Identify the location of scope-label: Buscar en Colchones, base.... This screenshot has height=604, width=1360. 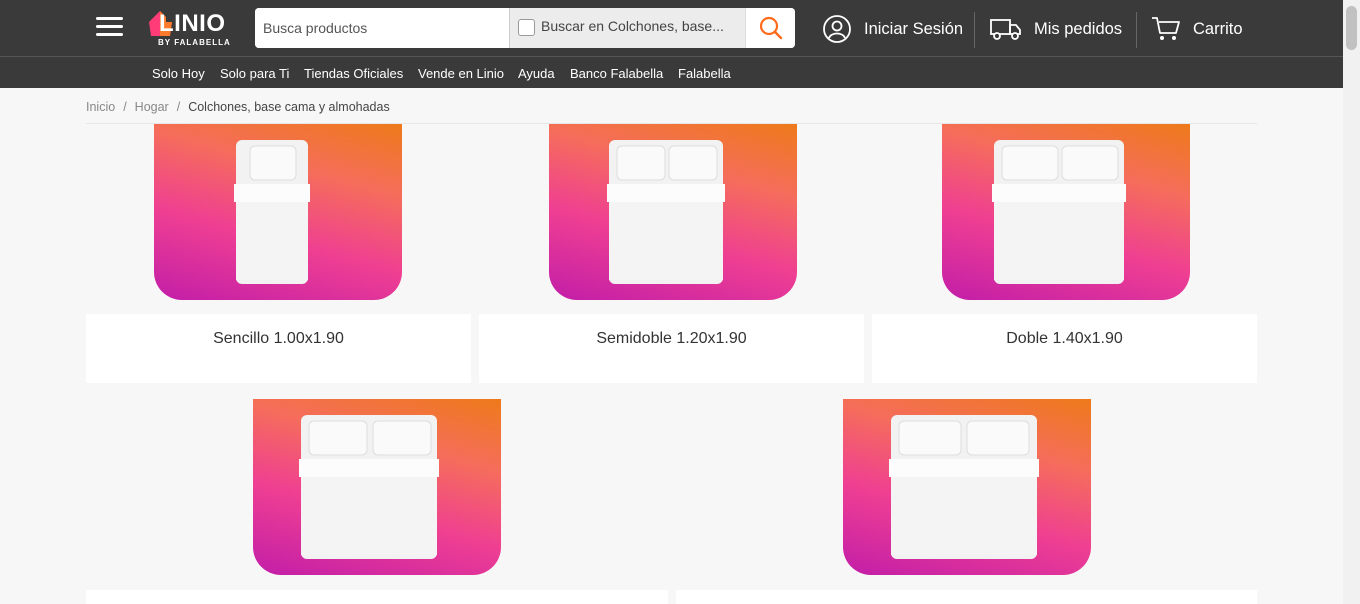
(632, 26).